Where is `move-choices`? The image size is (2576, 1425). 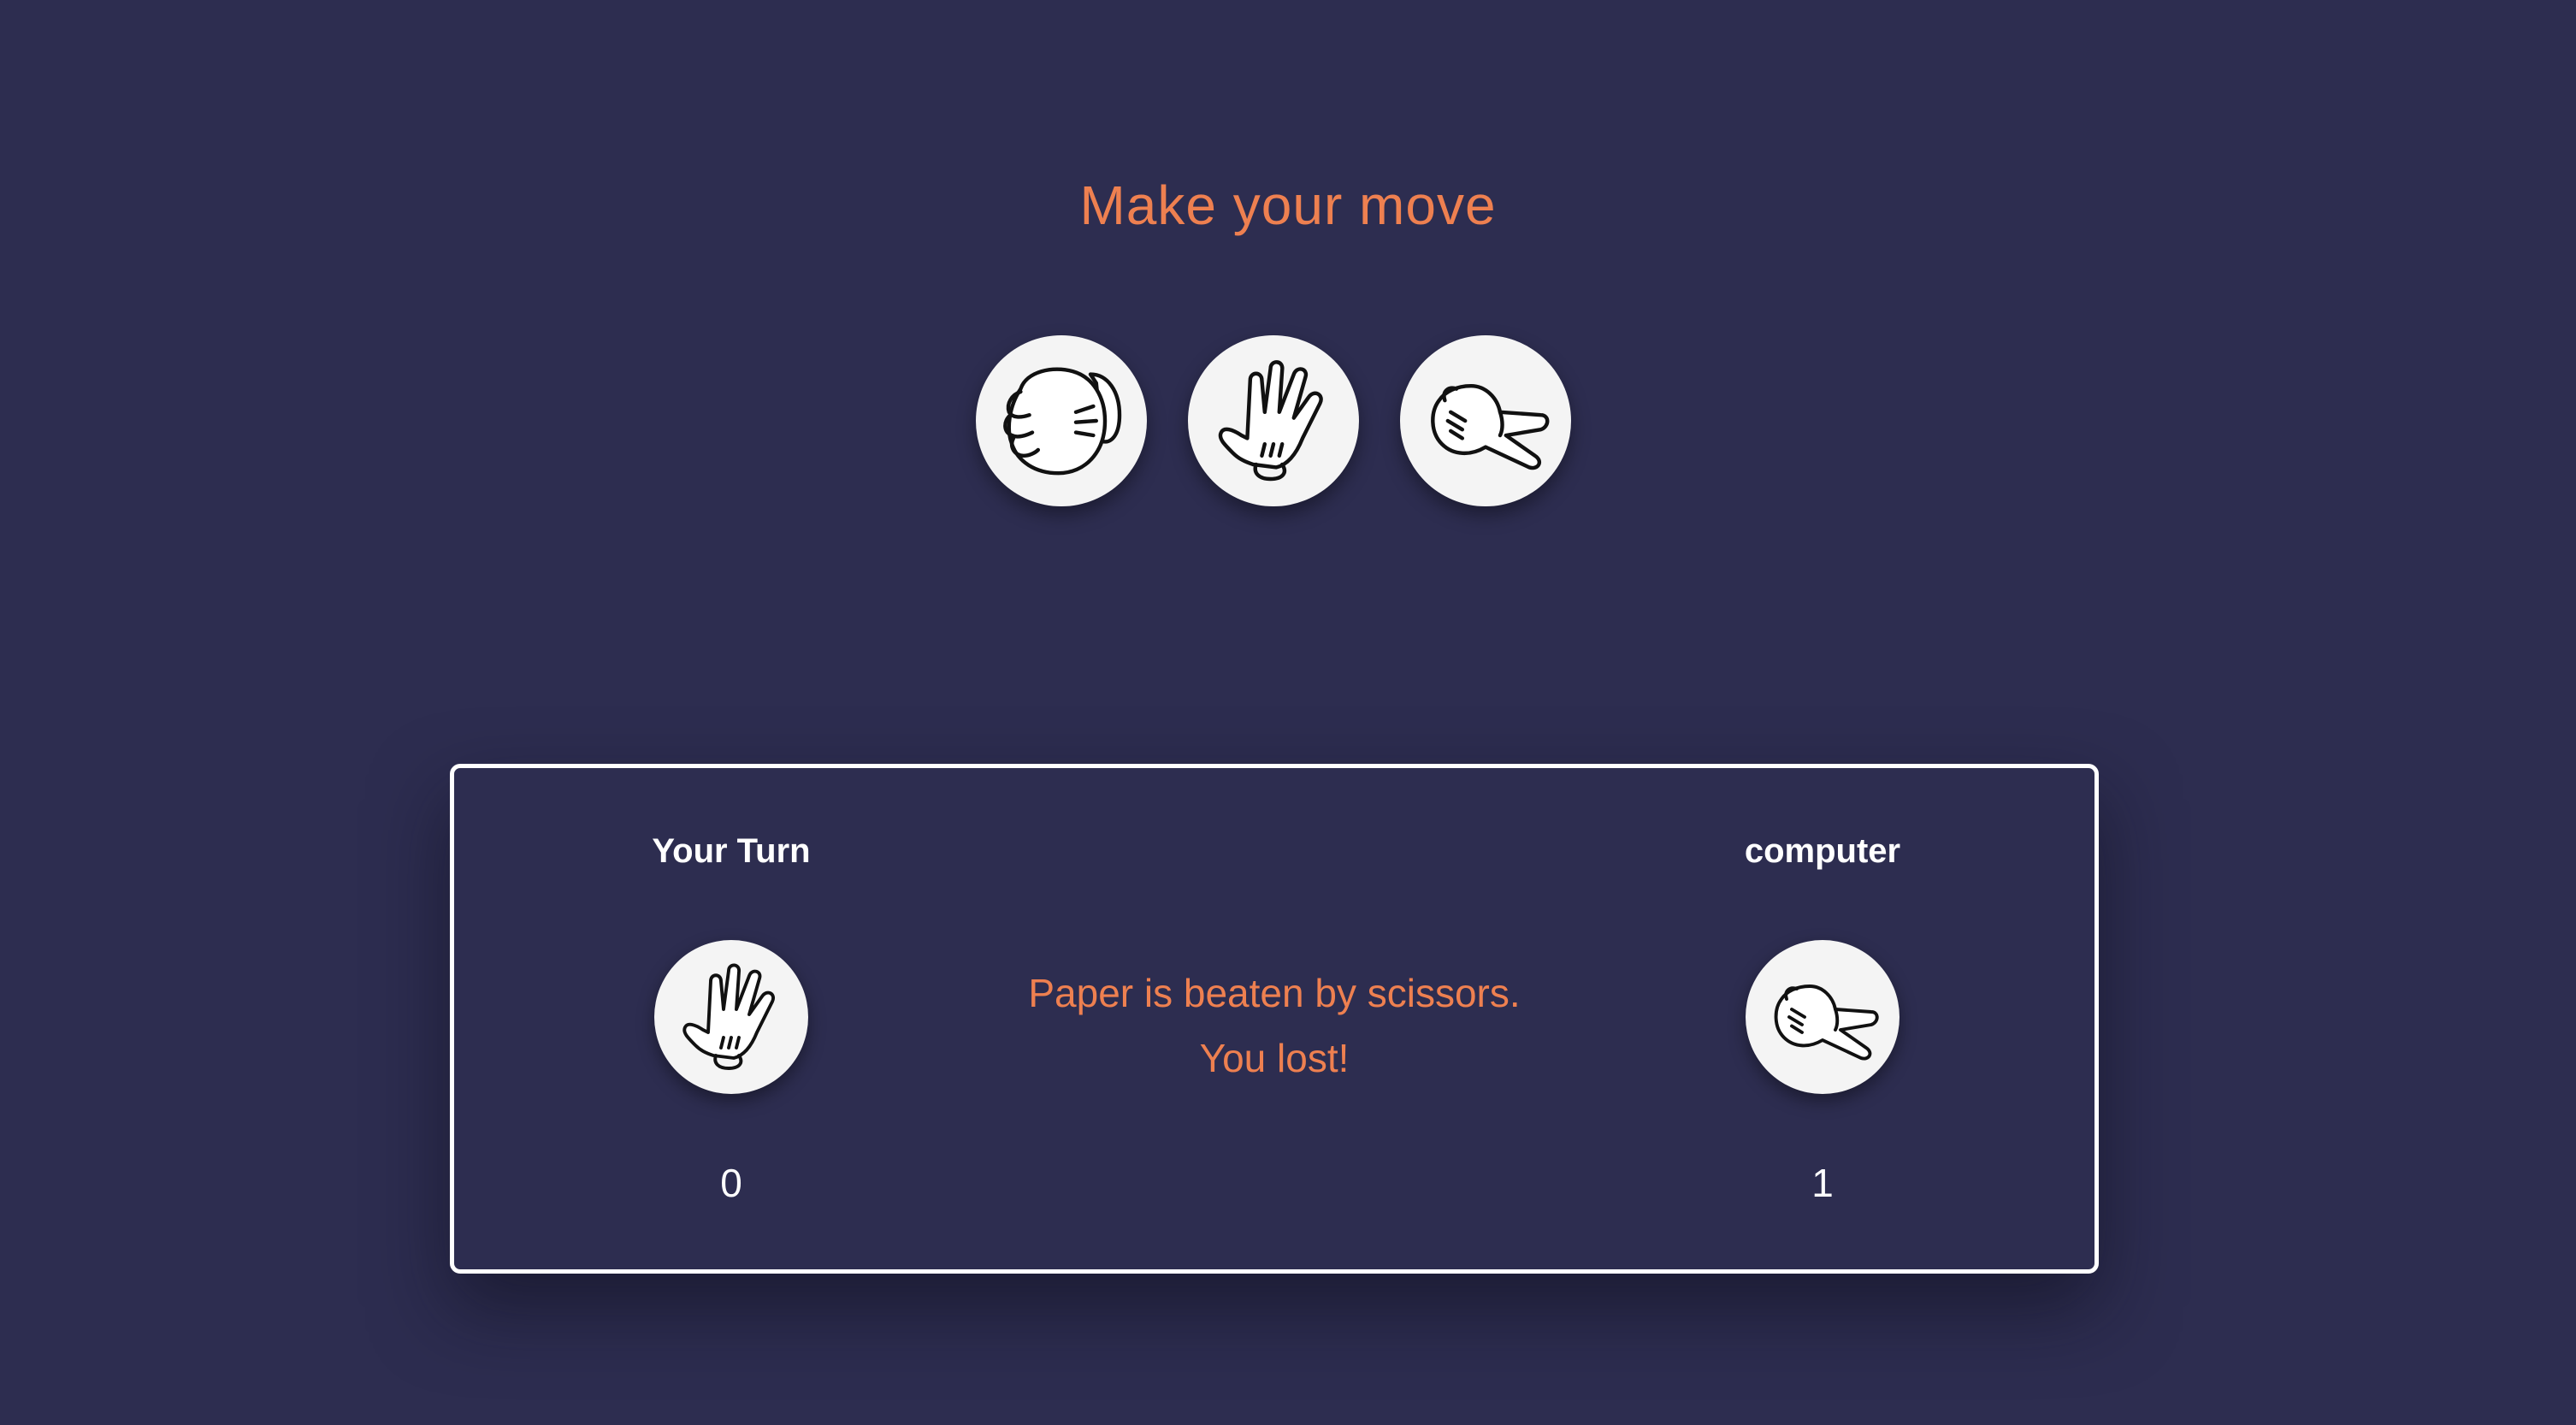
move-choices is located at coordinates (1273, 421).